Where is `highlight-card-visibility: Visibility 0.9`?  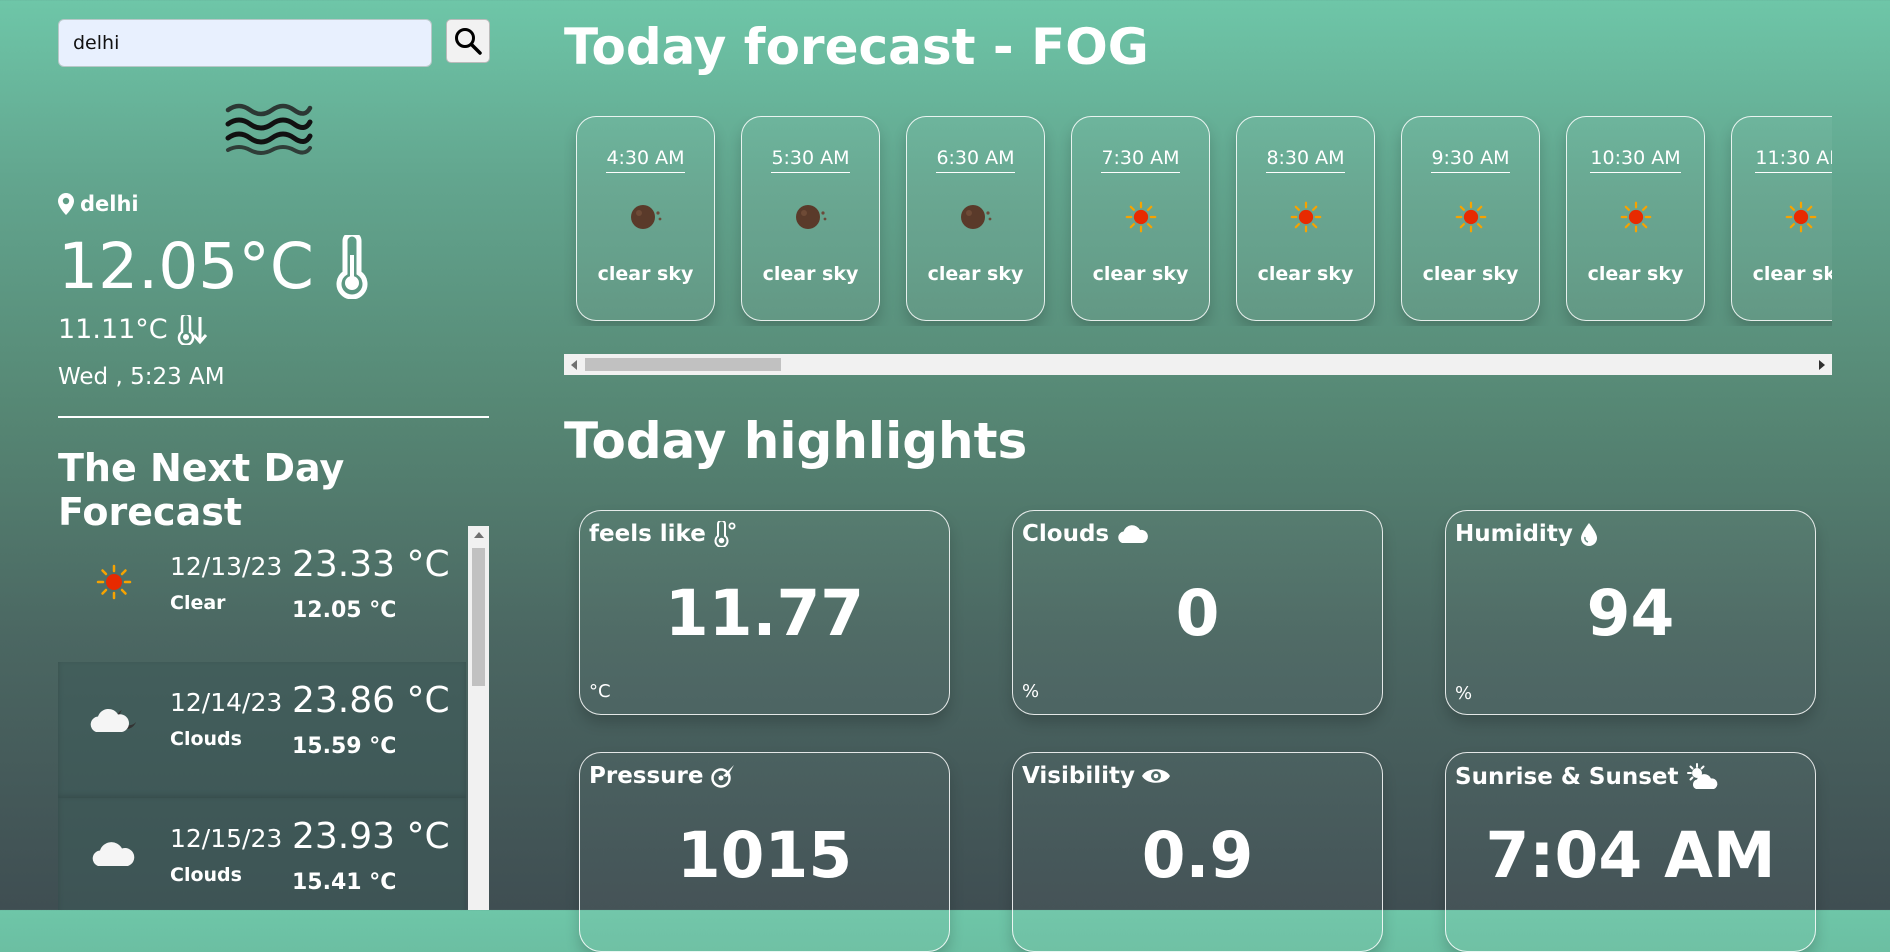 highlight-card-visibility: Visibility 0.9 is located at coordinates (1197, 852).